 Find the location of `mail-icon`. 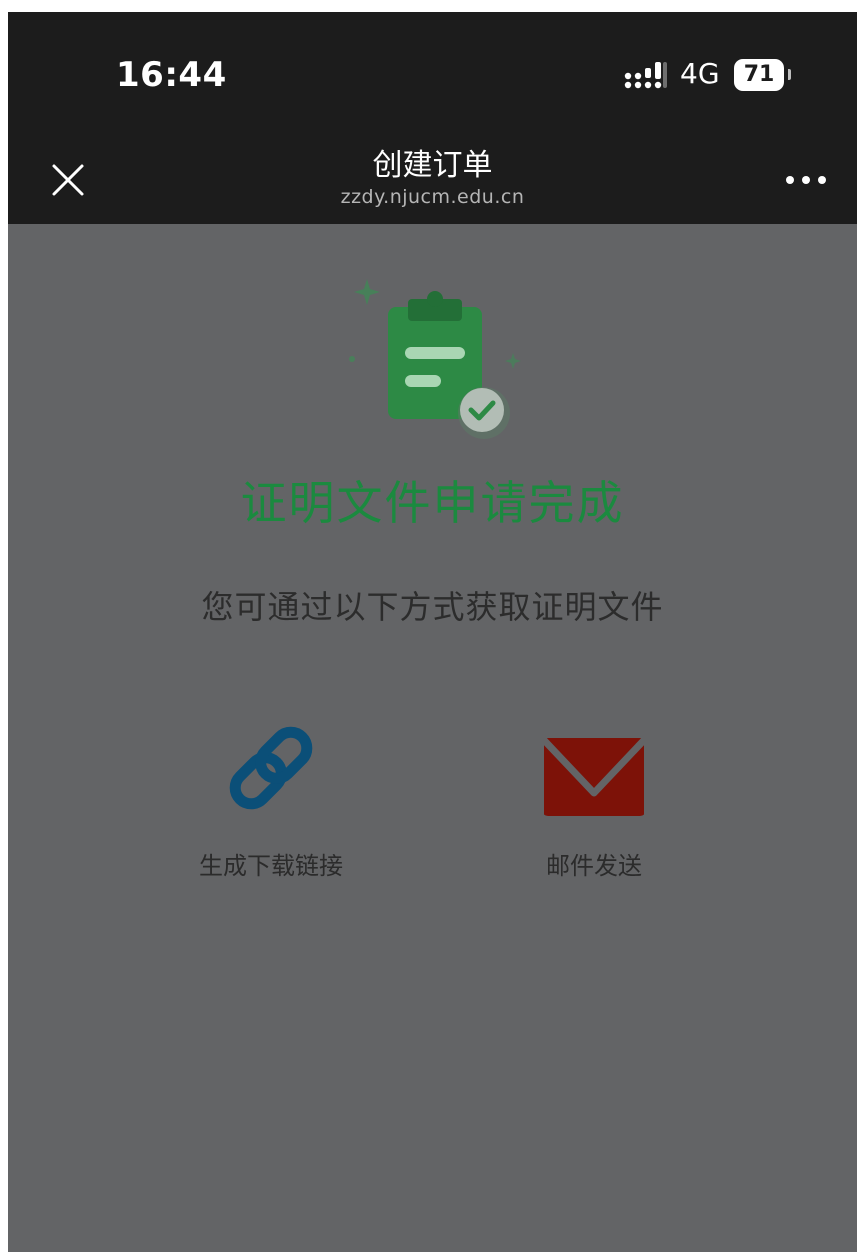

mail-icon is located at coordinates (594, 775).